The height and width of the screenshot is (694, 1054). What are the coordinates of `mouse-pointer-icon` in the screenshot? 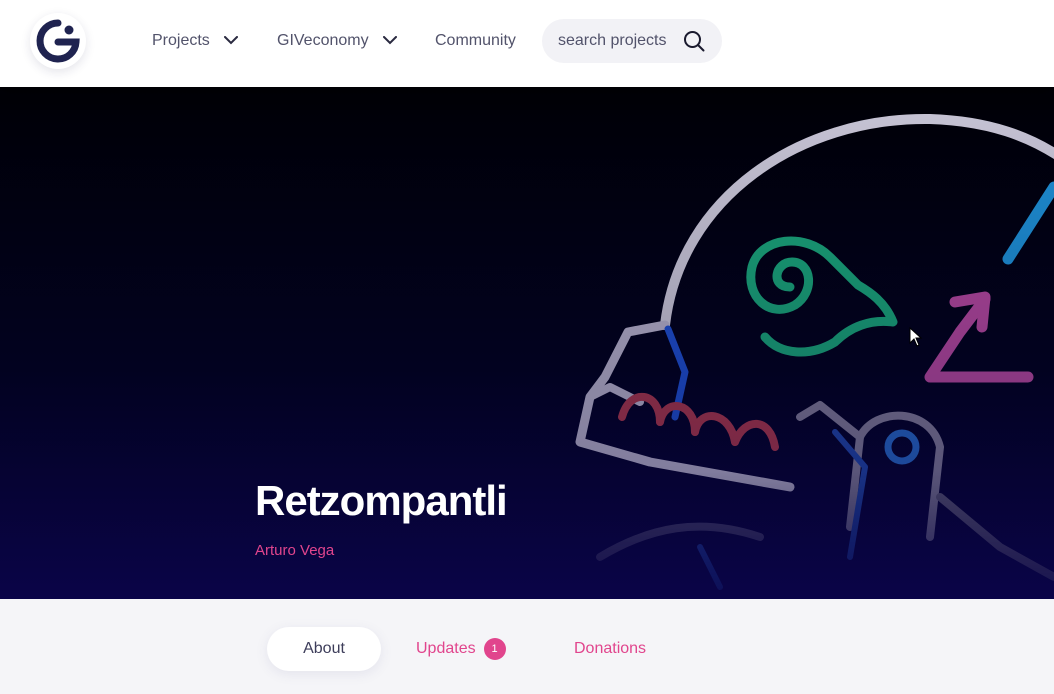 It's located at (916, 339).